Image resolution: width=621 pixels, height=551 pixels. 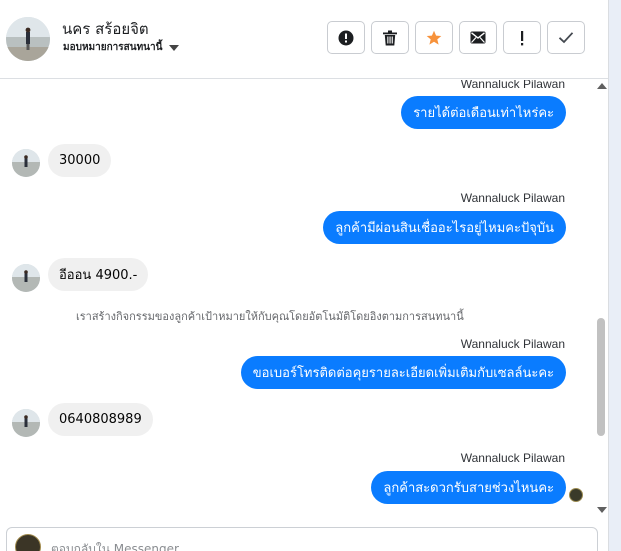 I want to click on page-avatar, so click(x=28, y=542).